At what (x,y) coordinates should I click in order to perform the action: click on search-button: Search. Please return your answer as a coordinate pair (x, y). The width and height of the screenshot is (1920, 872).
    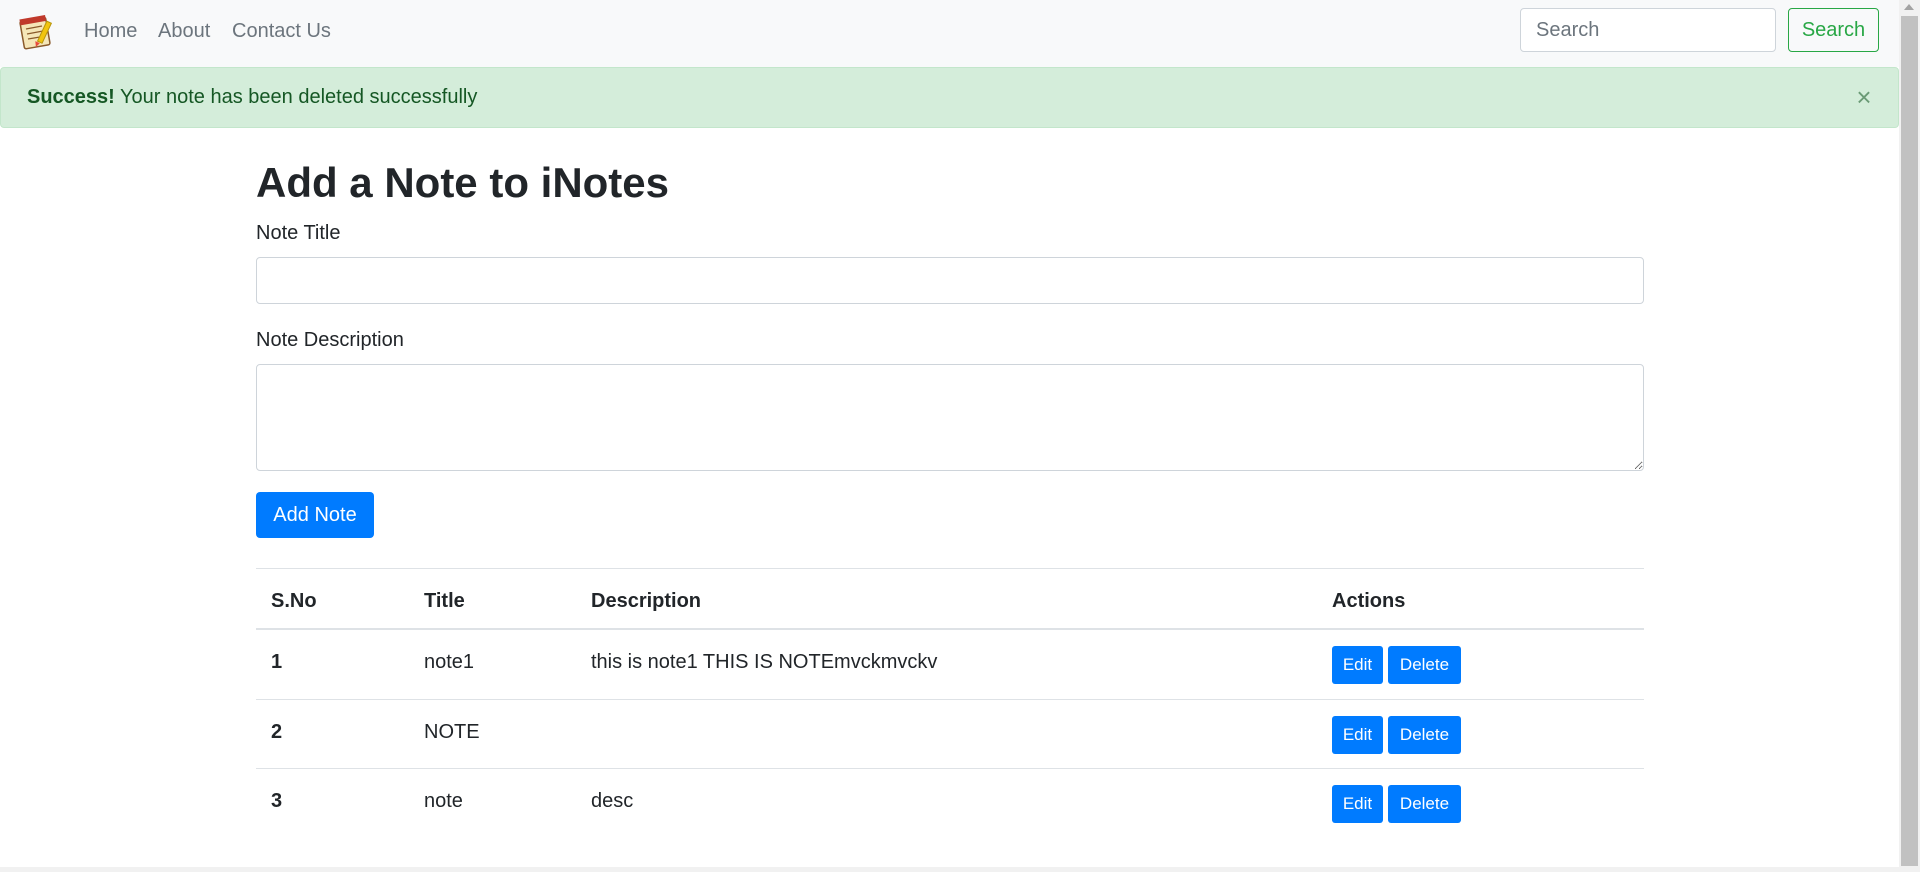
    Looking at the image, I should click on (1833, 30).